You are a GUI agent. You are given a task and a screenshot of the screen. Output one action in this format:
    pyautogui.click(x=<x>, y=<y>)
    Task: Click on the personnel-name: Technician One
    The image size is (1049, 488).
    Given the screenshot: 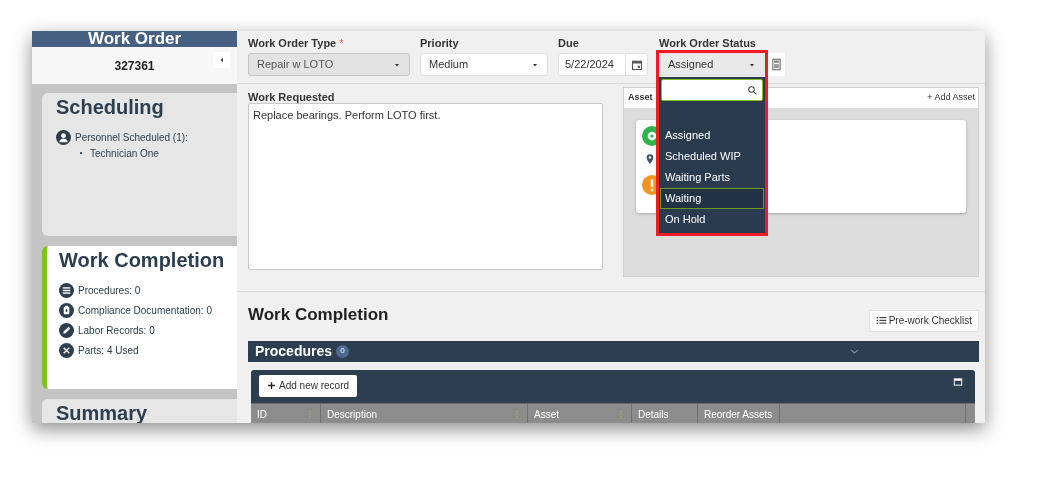 What is the action you would take?
    pyautogui.click(x=124, y=153)
    